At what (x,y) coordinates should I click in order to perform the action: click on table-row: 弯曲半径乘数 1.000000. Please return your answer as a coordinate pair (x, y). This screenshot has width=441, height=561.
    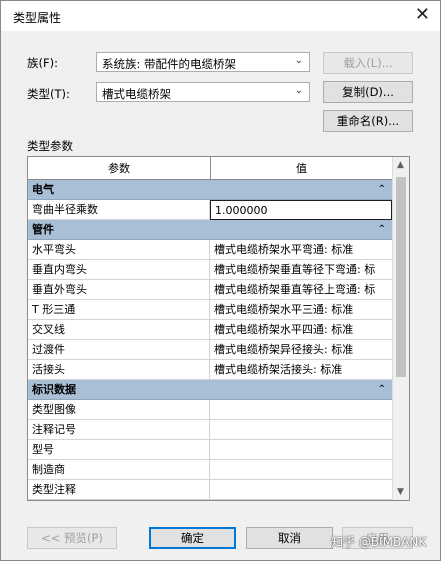
    Looking at the image, I should click on (210, 210).